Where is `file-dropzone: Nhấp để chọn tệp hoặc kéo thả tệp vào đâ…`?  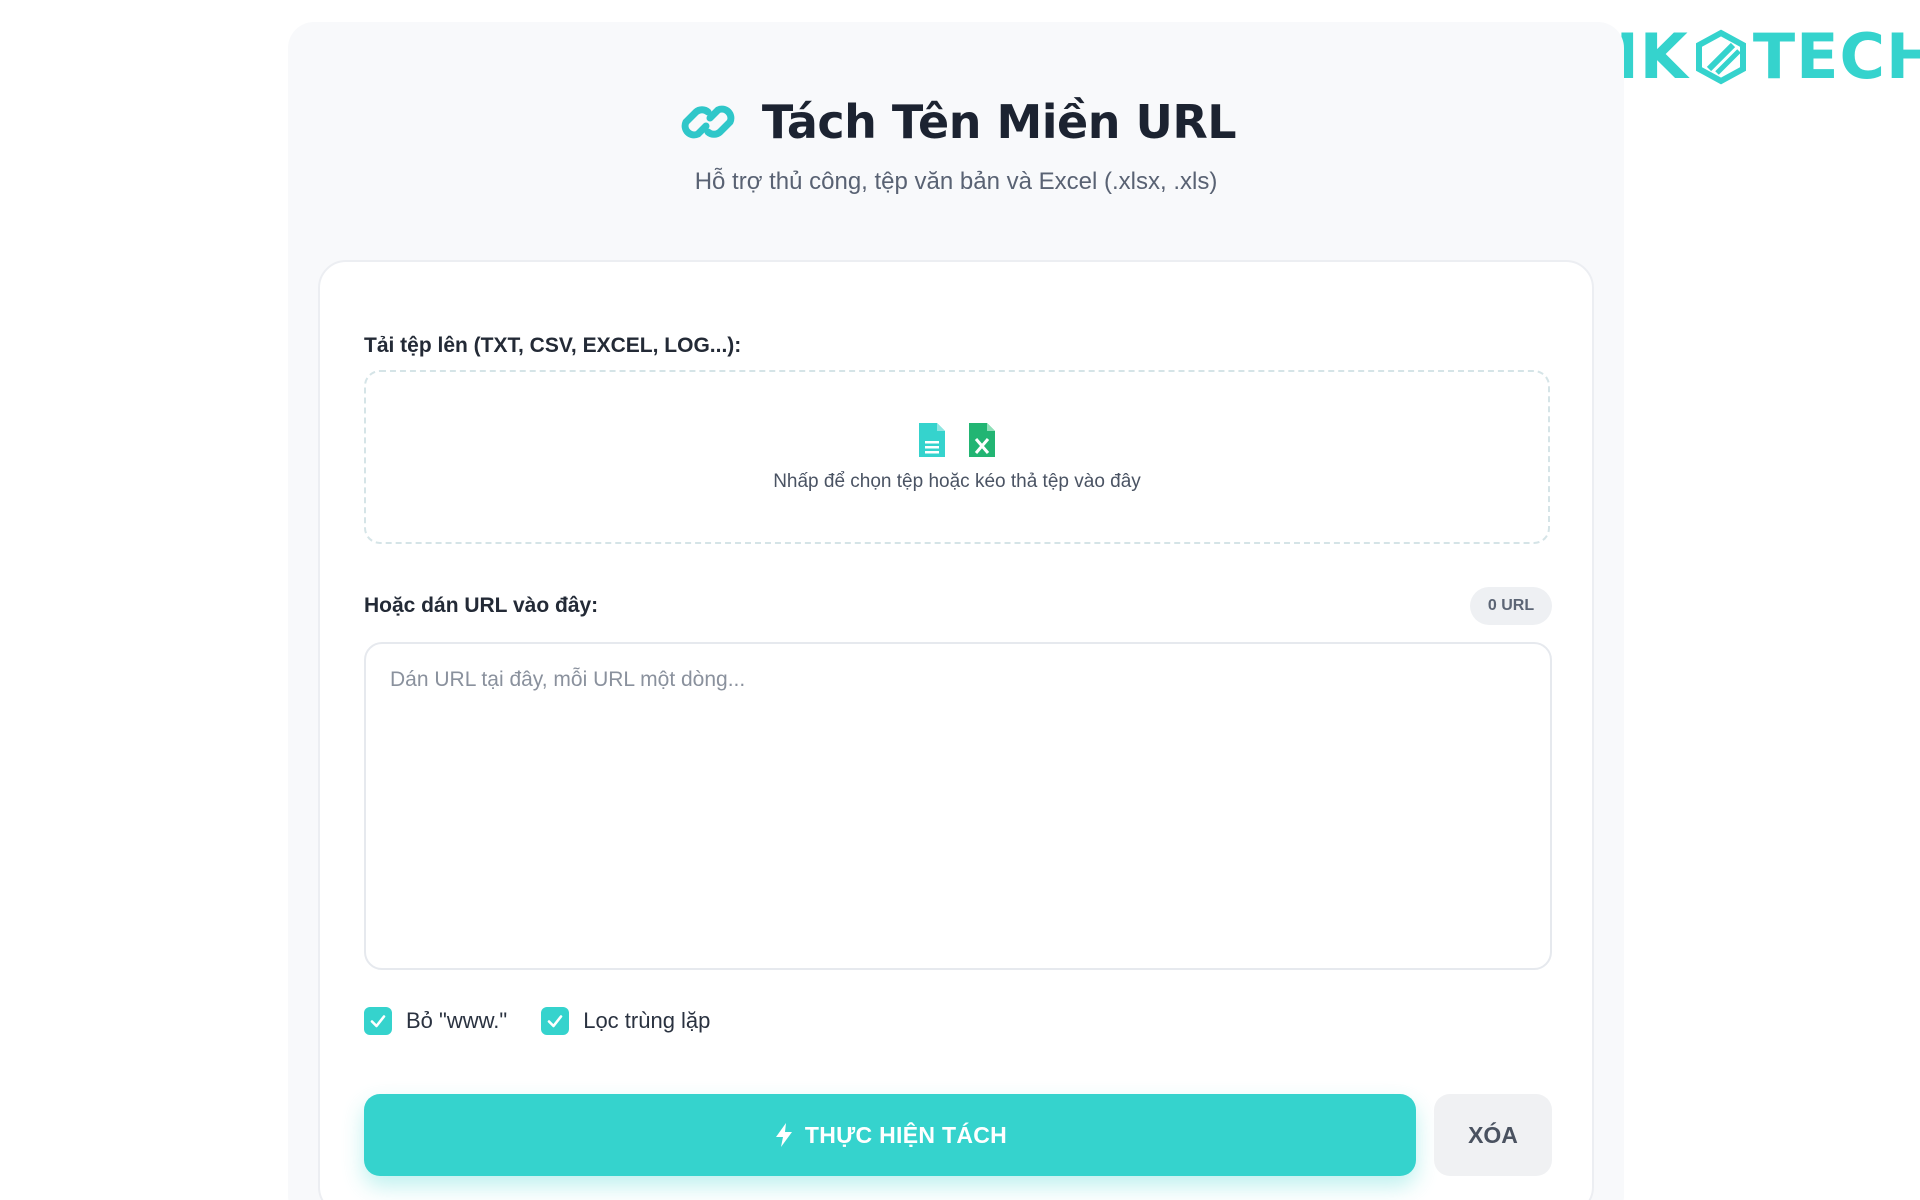 file-dropzone: Nhấp để chọn tệp hoặc kéo thả tệp vào đâ… is located at coordinates (957, 457).